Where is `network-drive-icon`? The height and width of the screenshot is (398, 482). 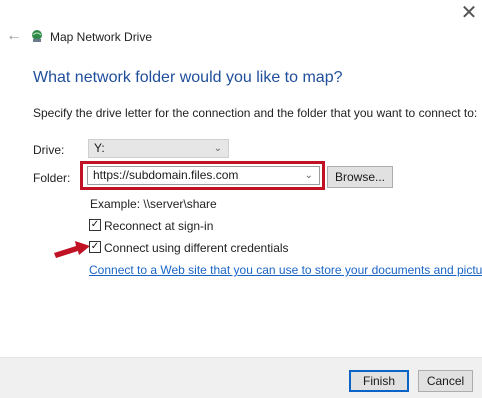 network-drive-icon is located at coordinates (37, 36).